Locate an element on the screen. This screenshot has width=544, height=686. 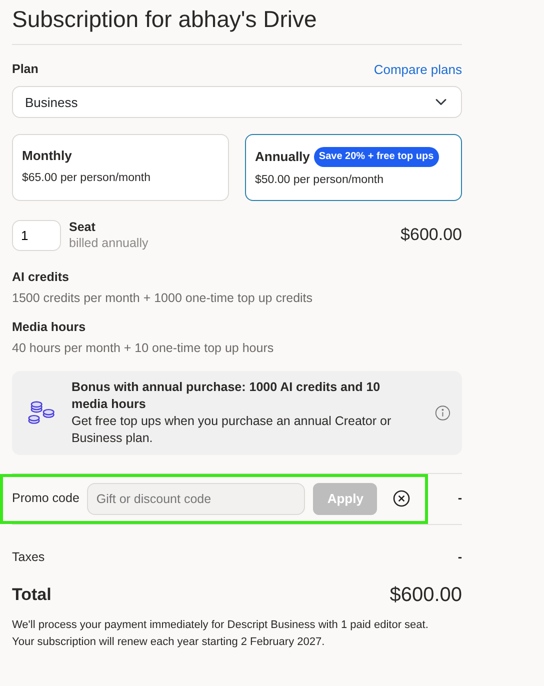
billing-option-card: Annually Save 20% + free top ups $50.00 per person/month is located at coordinates (353, 168).